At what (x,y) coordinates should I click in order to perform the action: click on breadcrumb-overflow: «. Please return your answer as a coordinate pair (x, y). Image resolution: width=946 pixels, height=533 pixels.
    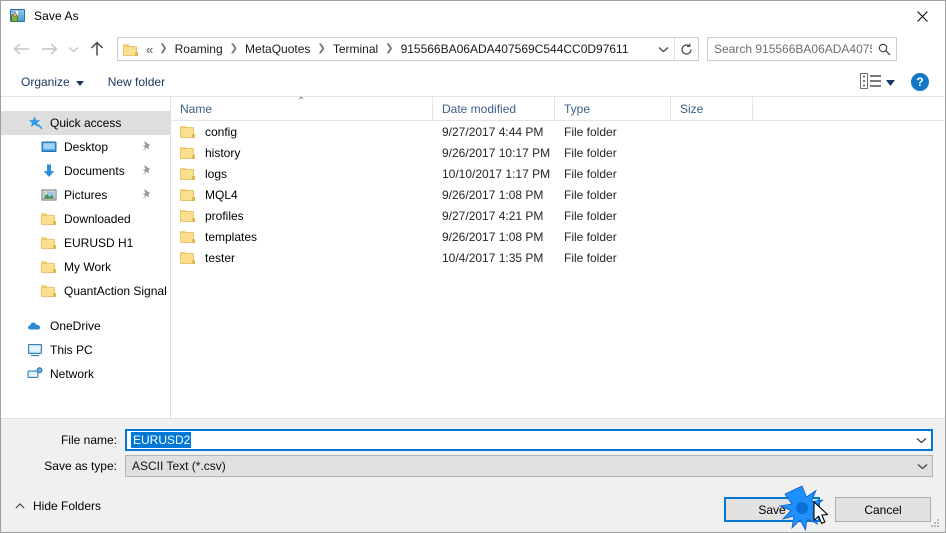
    Looking at the image, I should click on (149, 49).